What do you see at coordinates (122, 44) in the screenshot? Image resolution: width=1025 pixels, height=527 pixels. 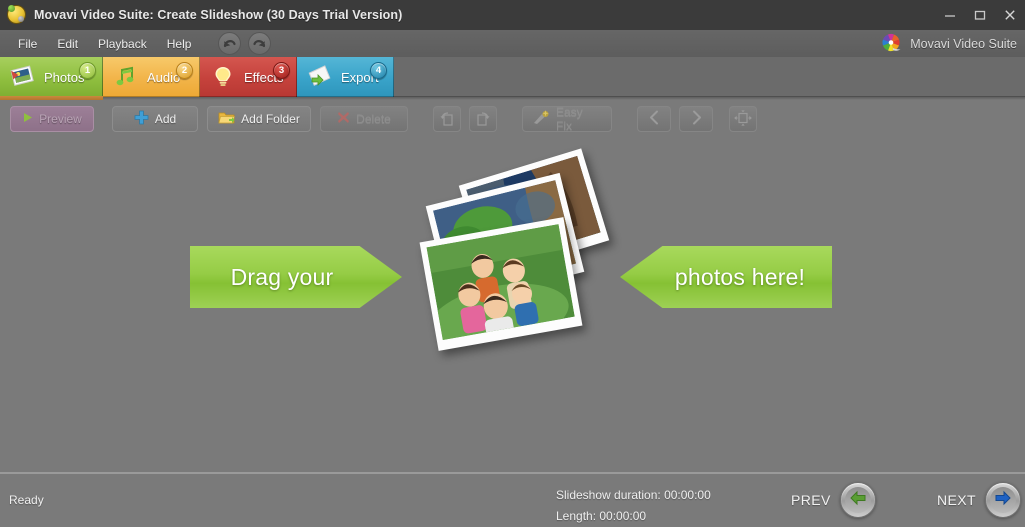 I see `menu-playback: Playback` at bounding box center [122, 44].